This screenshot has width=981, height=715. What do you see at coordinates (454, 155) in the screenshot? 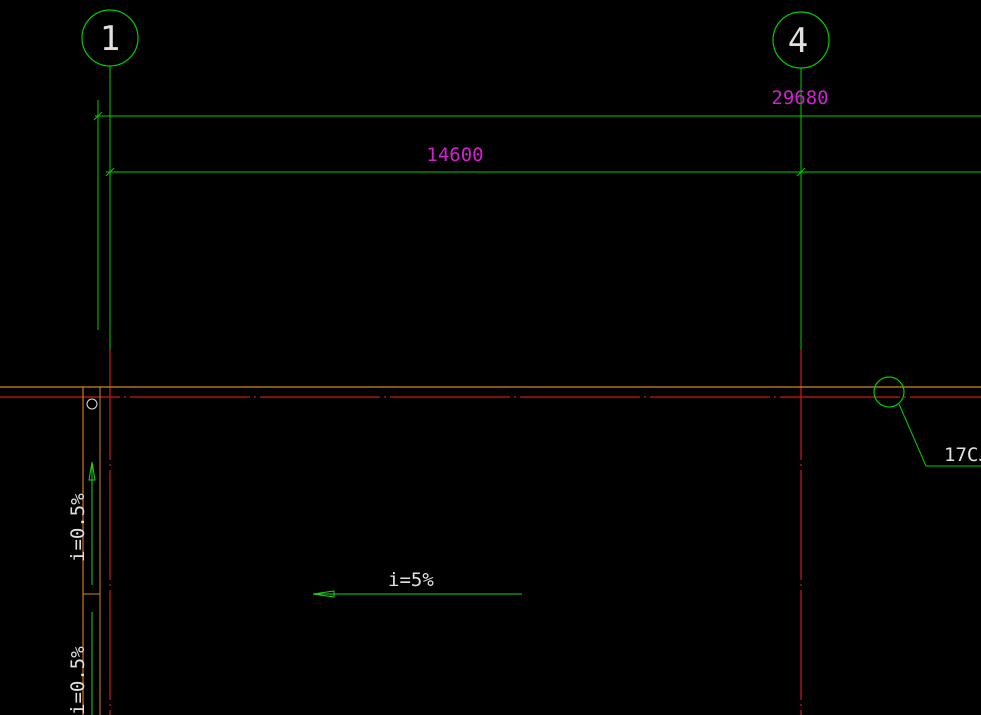
I see `dimension-text-bay: 14600` at bounding box center [454, 155].